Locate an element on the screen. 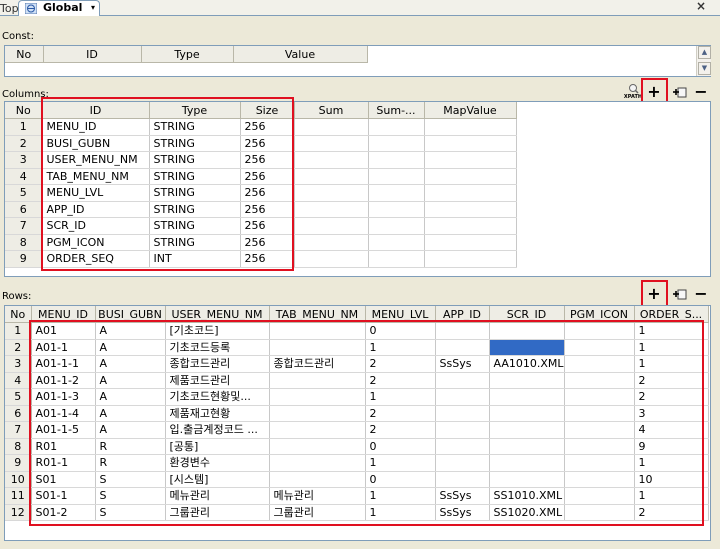 The width and height of the screenshot is (720, 549). svg-text: XPATH is located at coordinates (633, 96).